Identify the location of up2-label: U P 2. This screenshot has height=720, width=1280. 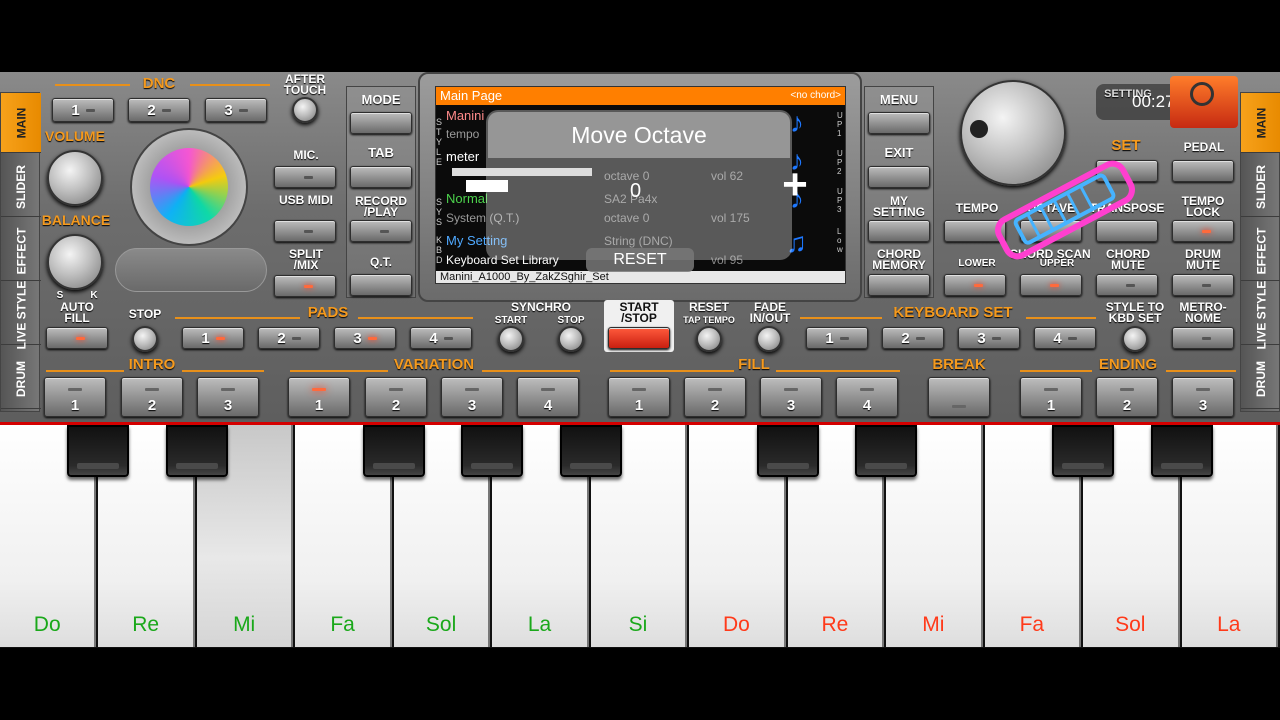
(840, 162).